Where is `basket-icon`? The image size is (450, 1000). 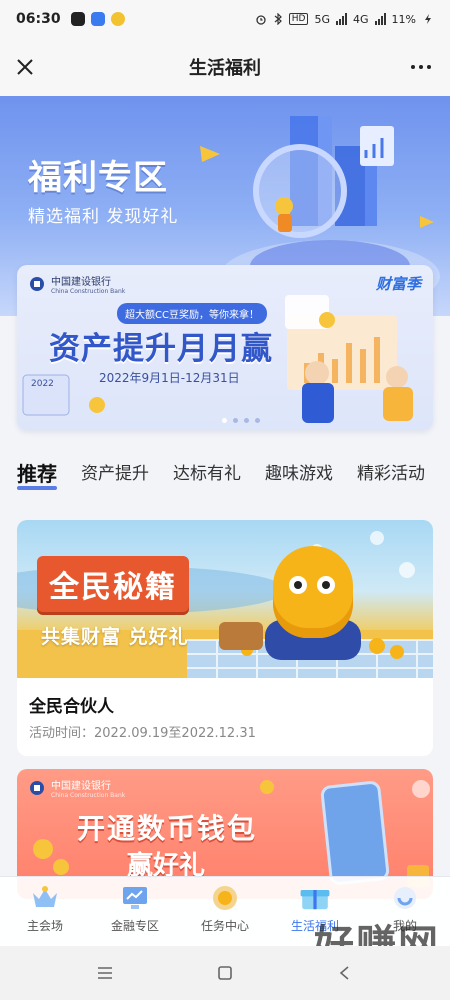 basket-icon is located at coordinates (241, 636).